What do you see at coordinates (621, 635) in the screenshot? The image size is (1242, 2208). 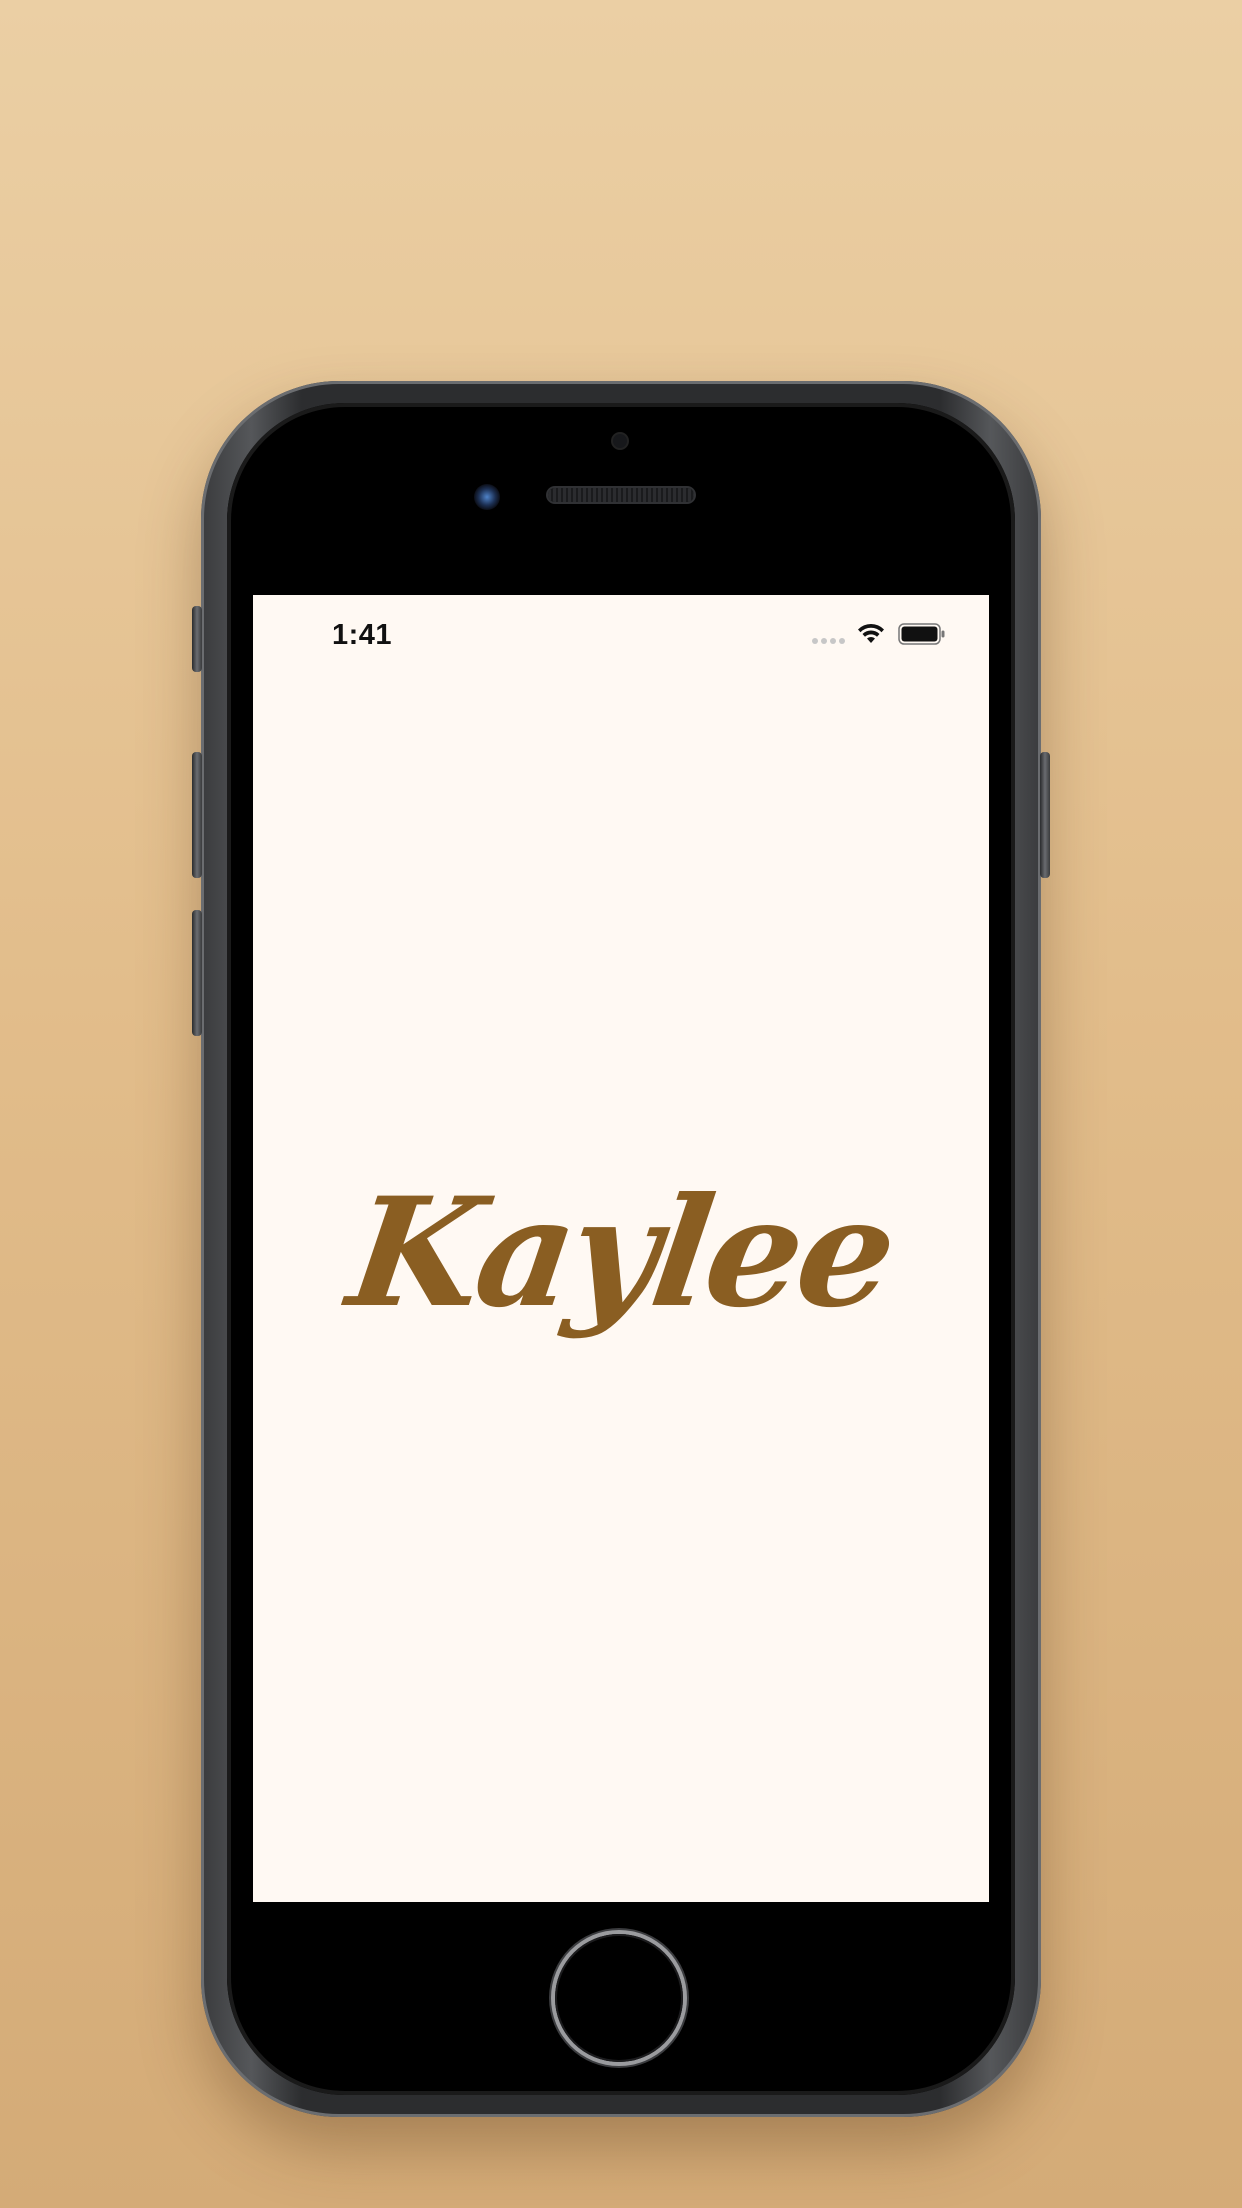 I see `status-bar: 1:41` at bounding box center [621, 635].